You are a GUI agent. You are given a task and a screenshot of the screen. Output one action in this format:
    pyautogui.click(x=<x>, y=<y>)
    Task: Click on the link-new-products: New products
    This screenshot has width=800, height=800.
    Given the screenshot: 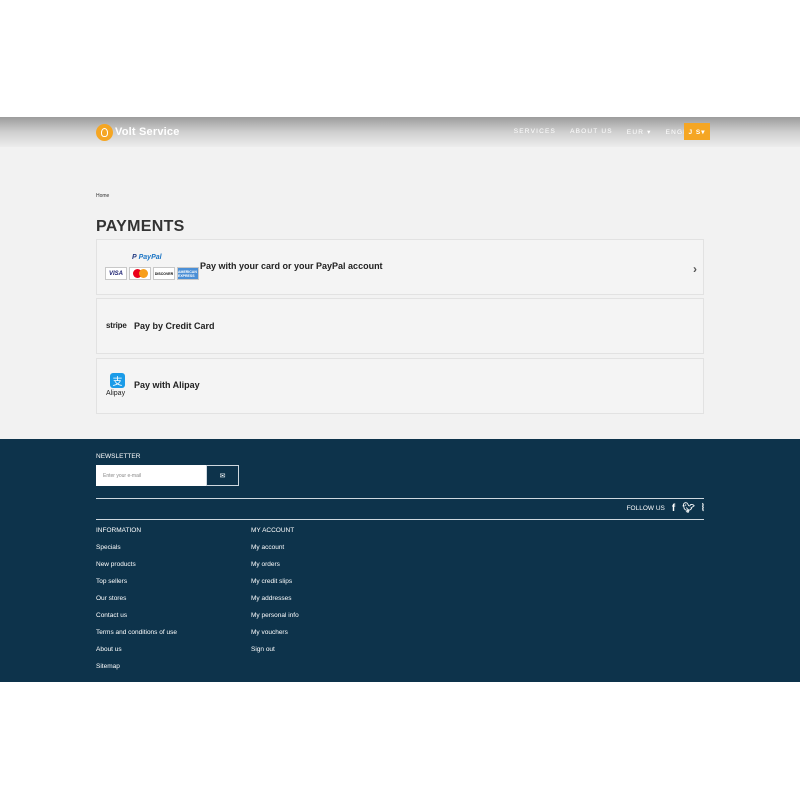 What is the action you would take?
    pyautogui.click(x=136, y=569)
    